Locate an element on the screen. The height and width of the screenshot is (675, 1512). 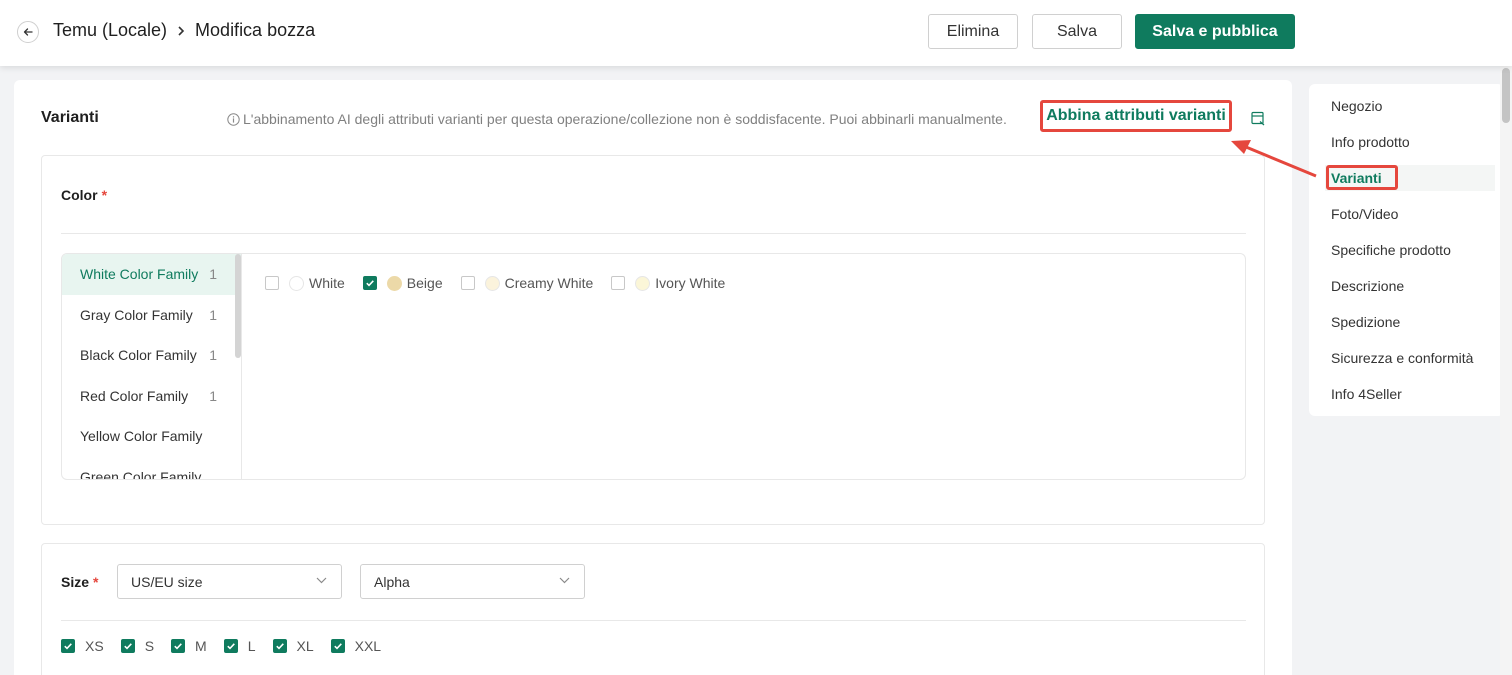
size-option-label: XL is located at coordinates (305, 646).